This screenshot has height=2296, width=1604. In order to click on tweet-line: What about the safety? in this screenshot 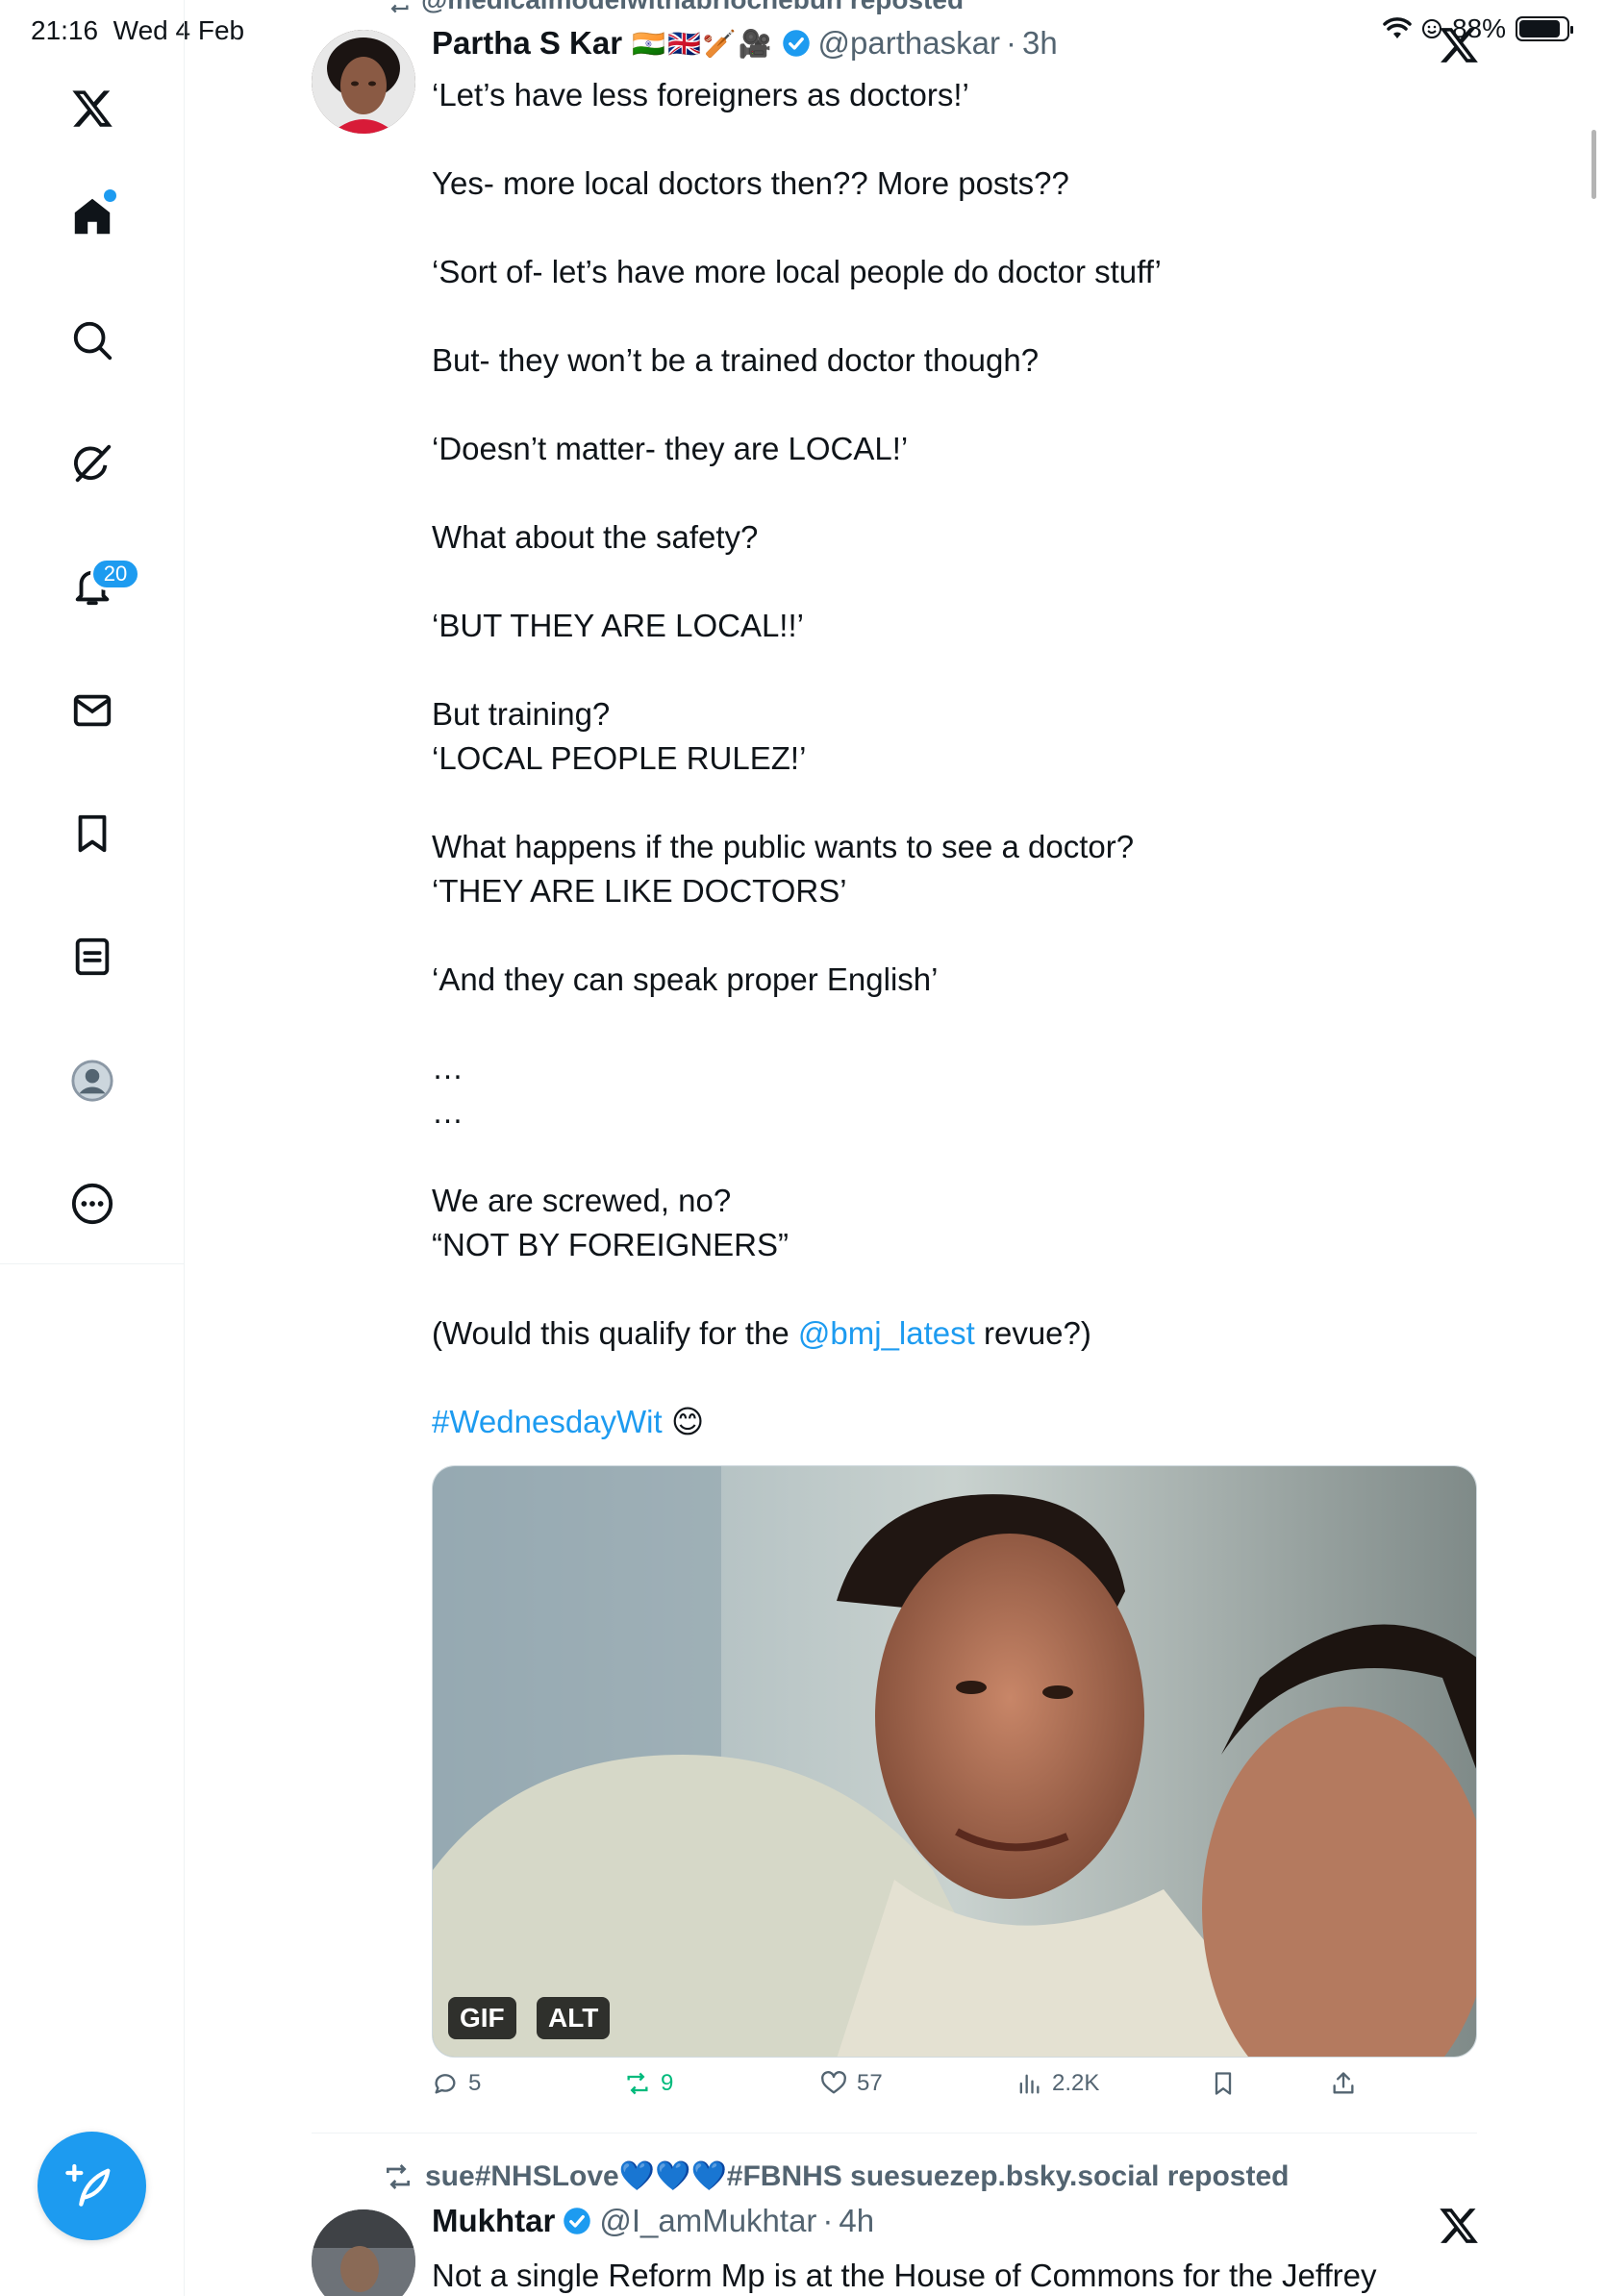, I will do `click(595, 537)`.